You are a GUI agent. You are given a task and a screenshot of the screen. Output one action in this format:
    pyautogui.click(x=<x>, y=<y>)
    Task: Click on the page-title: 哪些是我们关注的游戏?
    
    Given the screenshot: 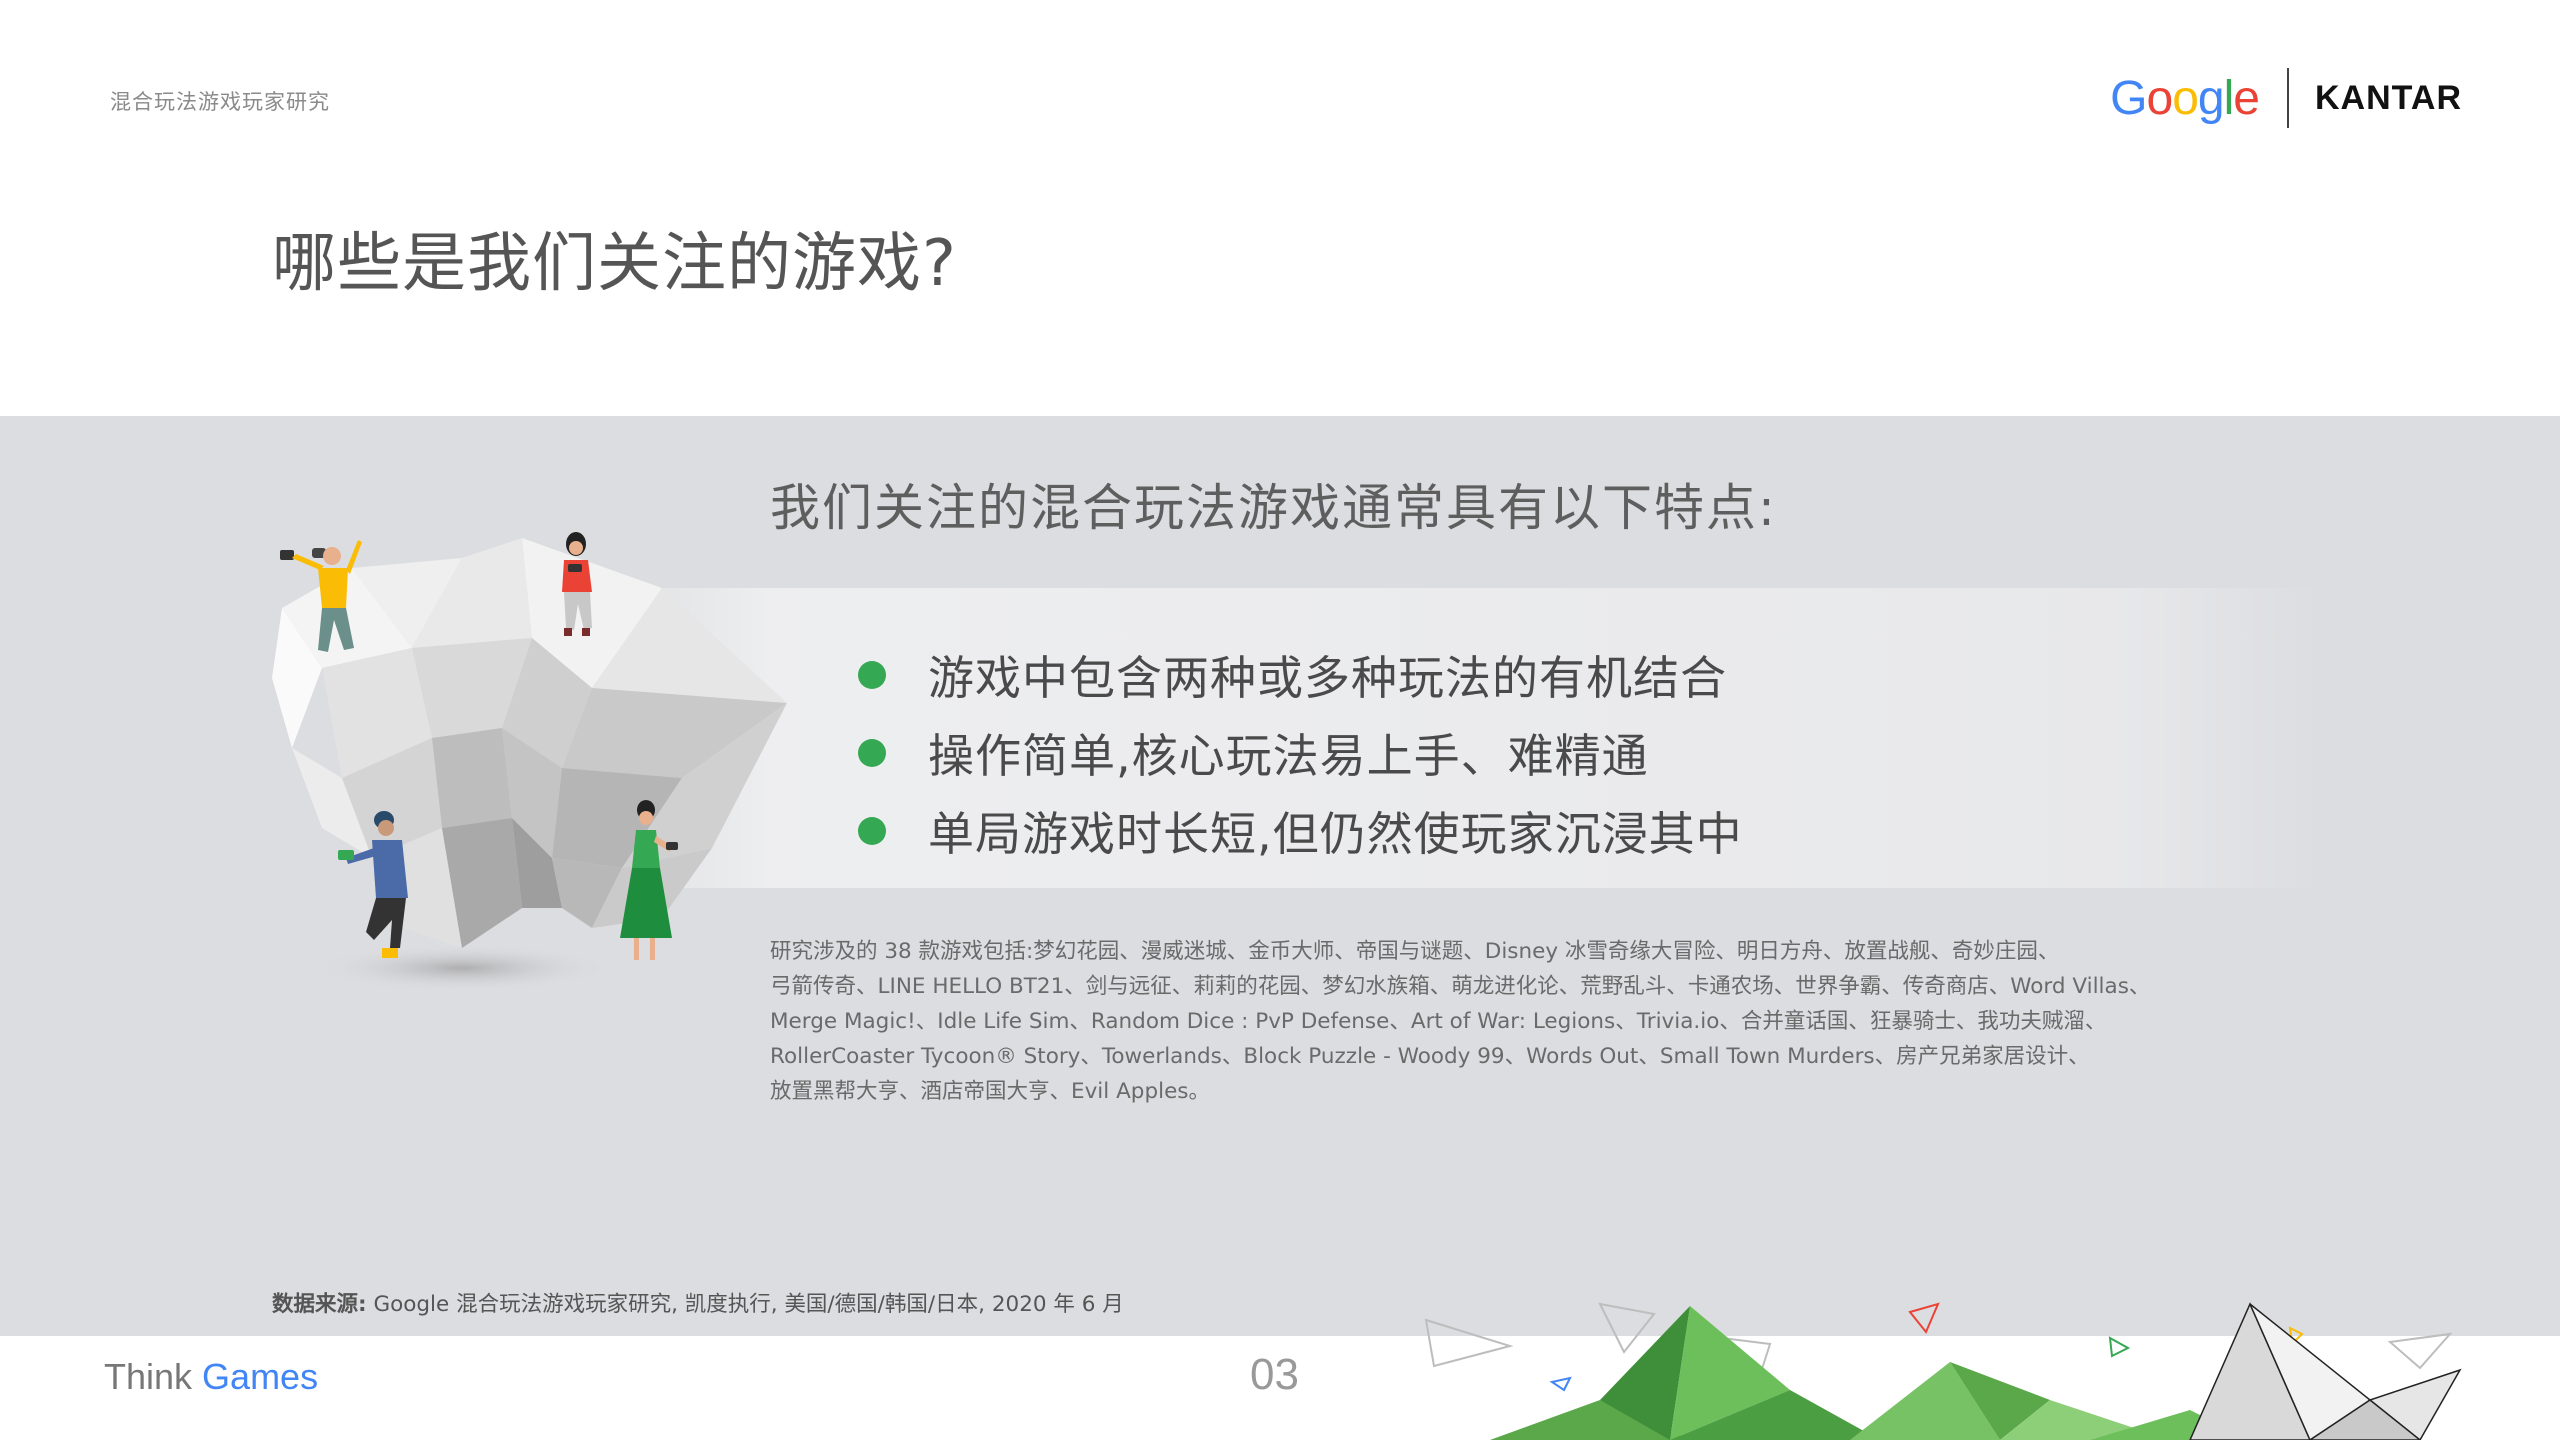 What is the action you would take?
    pyautogui.click(x=614, y=264)
    